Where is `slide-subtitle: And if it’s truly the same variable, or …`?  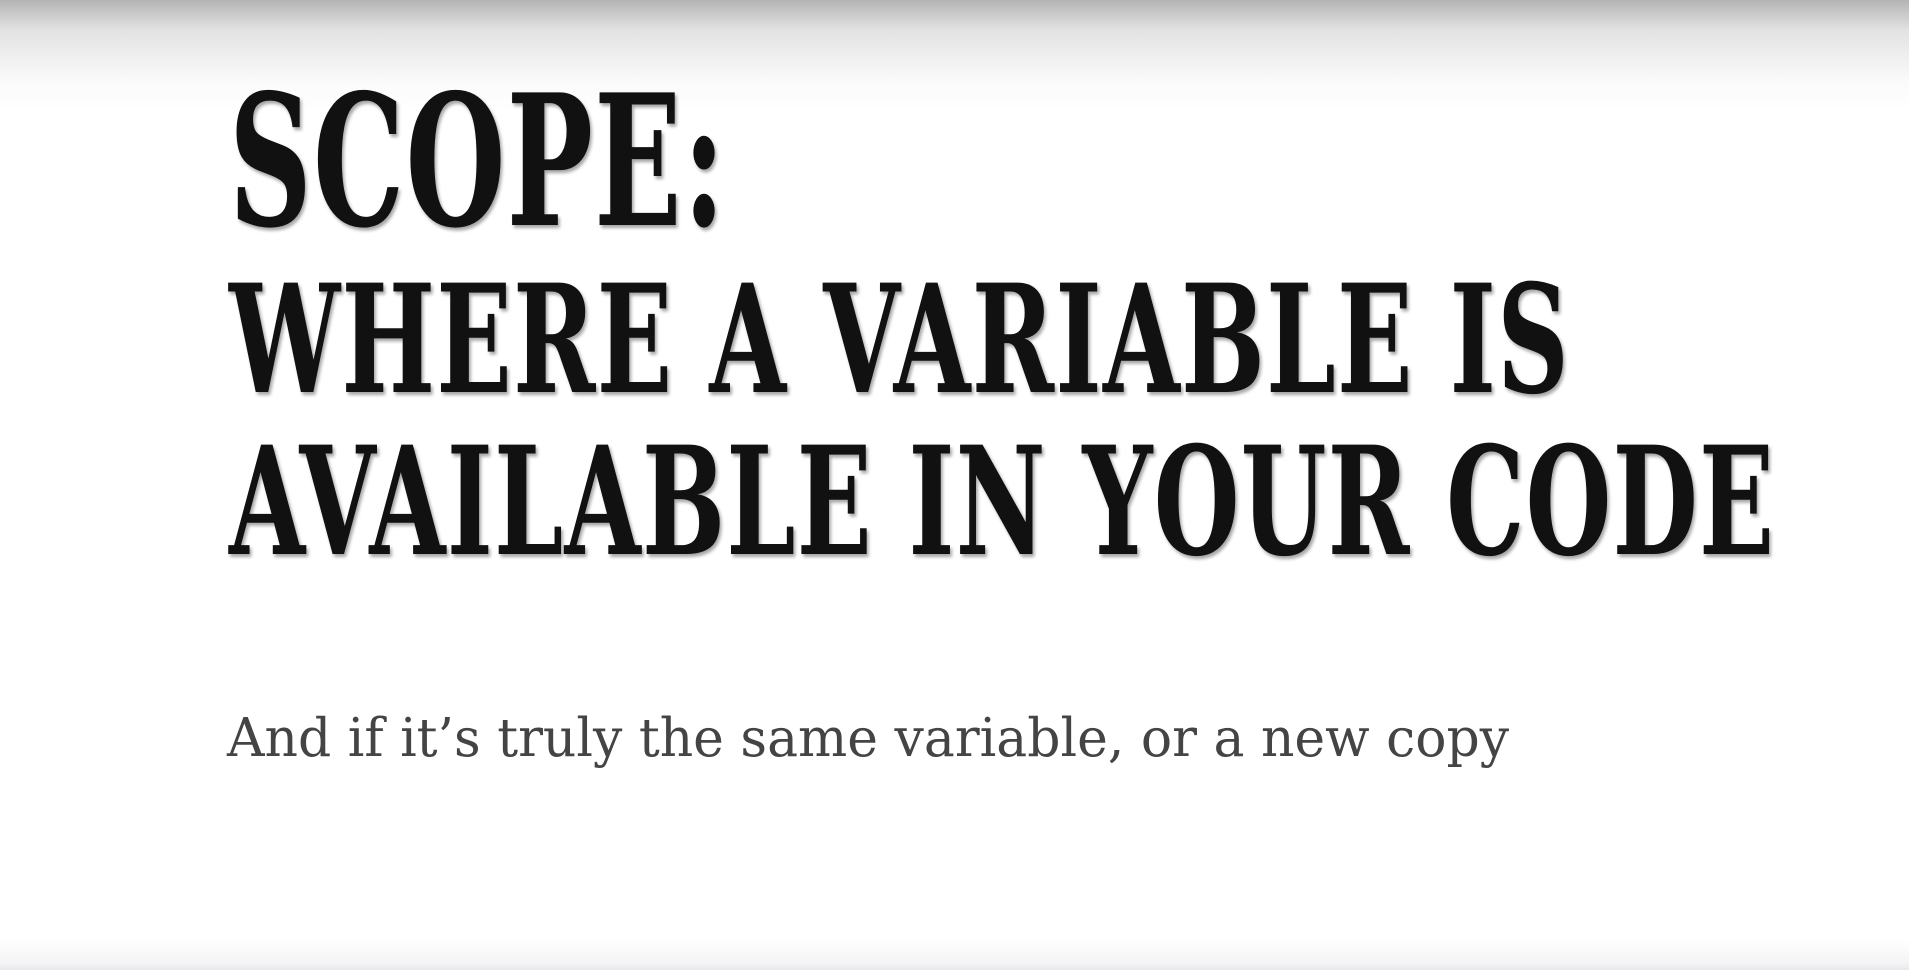 slide-subtitle: And if it’s truly the same variable, or … is located at coordinates (868, 738).